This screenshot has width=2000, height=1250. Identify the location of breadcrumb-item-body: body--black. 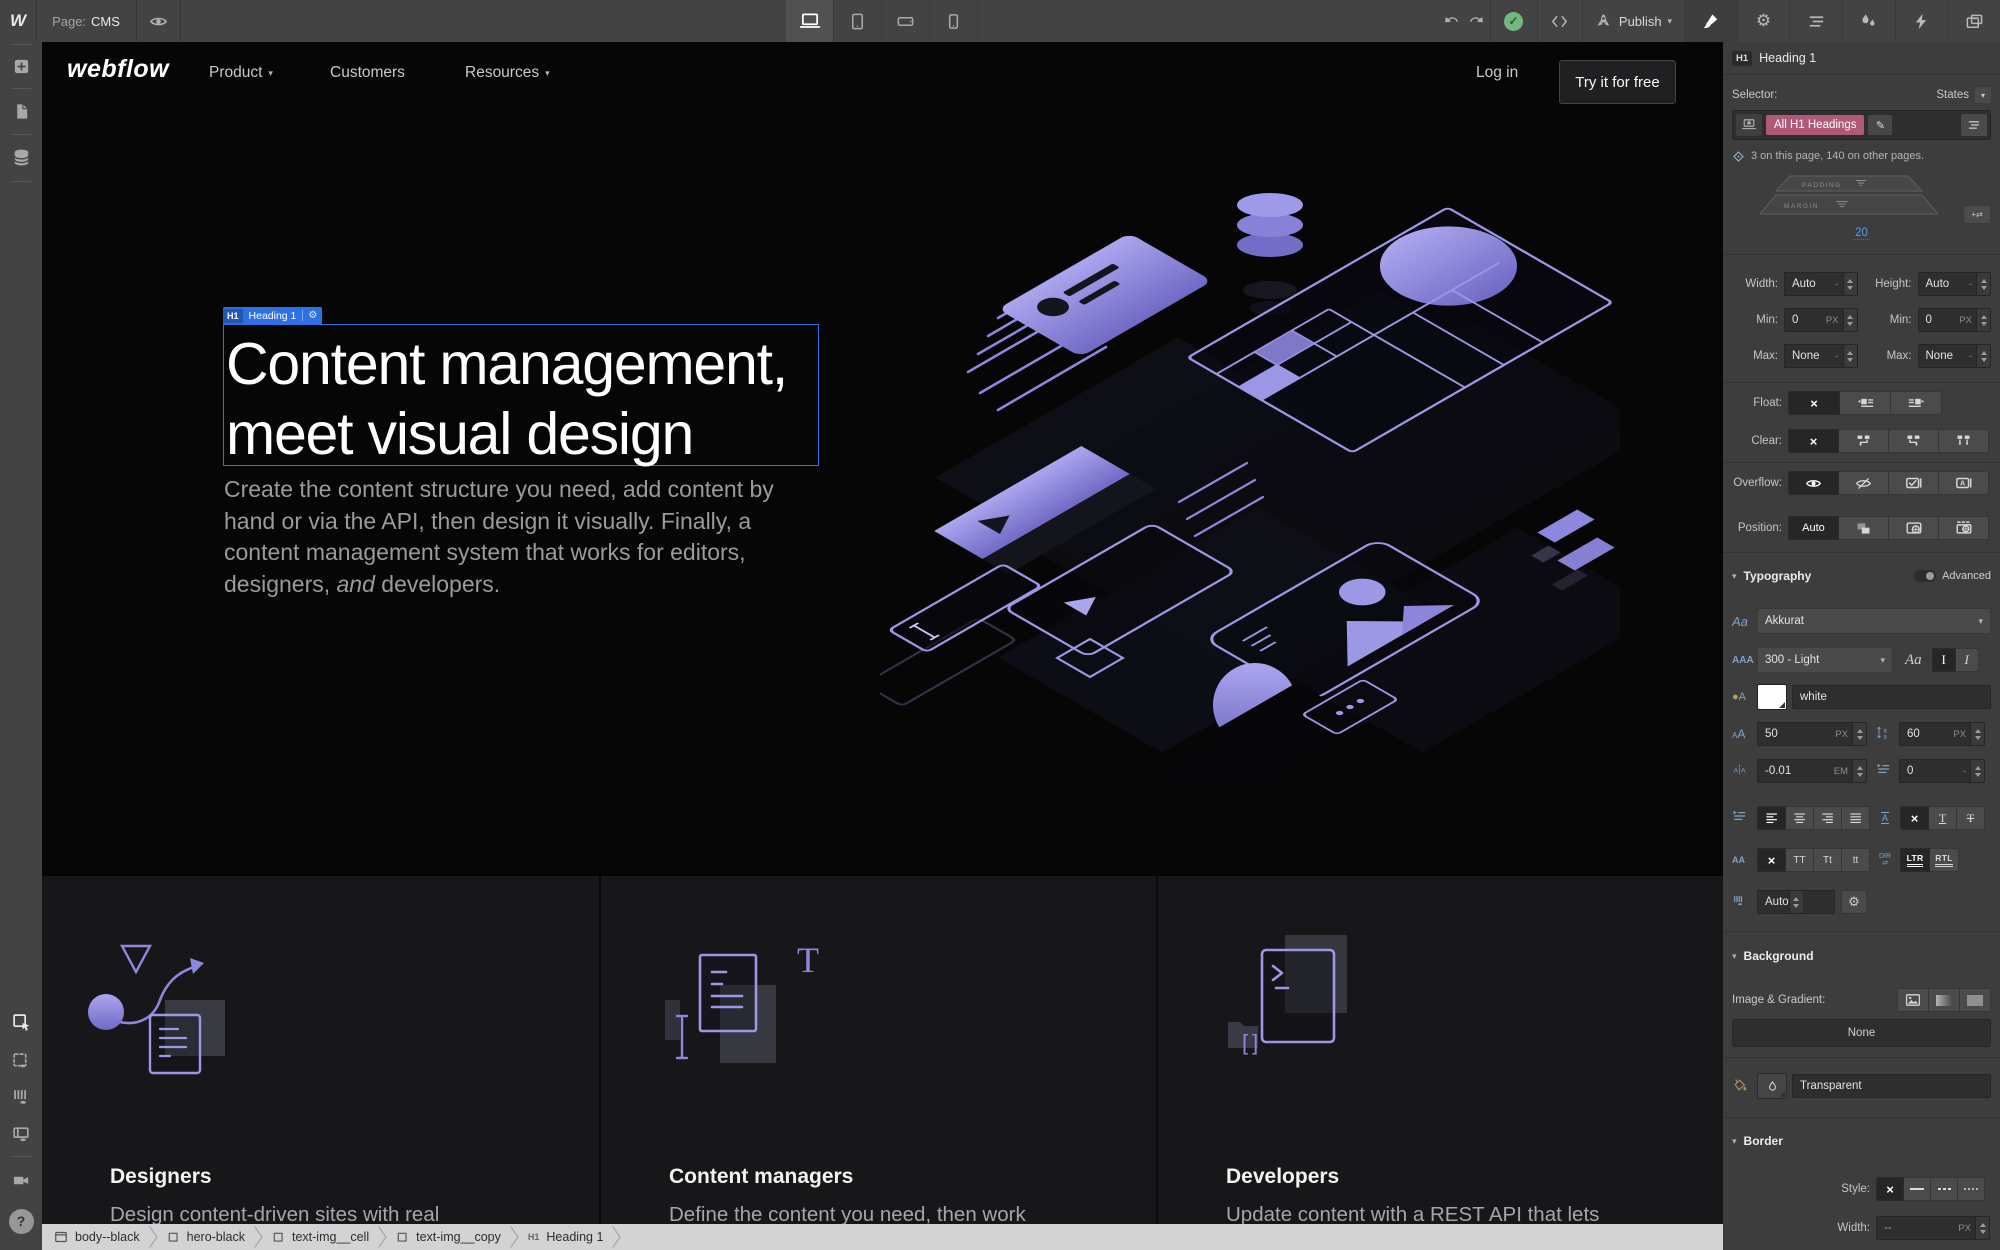
(97, 1237).